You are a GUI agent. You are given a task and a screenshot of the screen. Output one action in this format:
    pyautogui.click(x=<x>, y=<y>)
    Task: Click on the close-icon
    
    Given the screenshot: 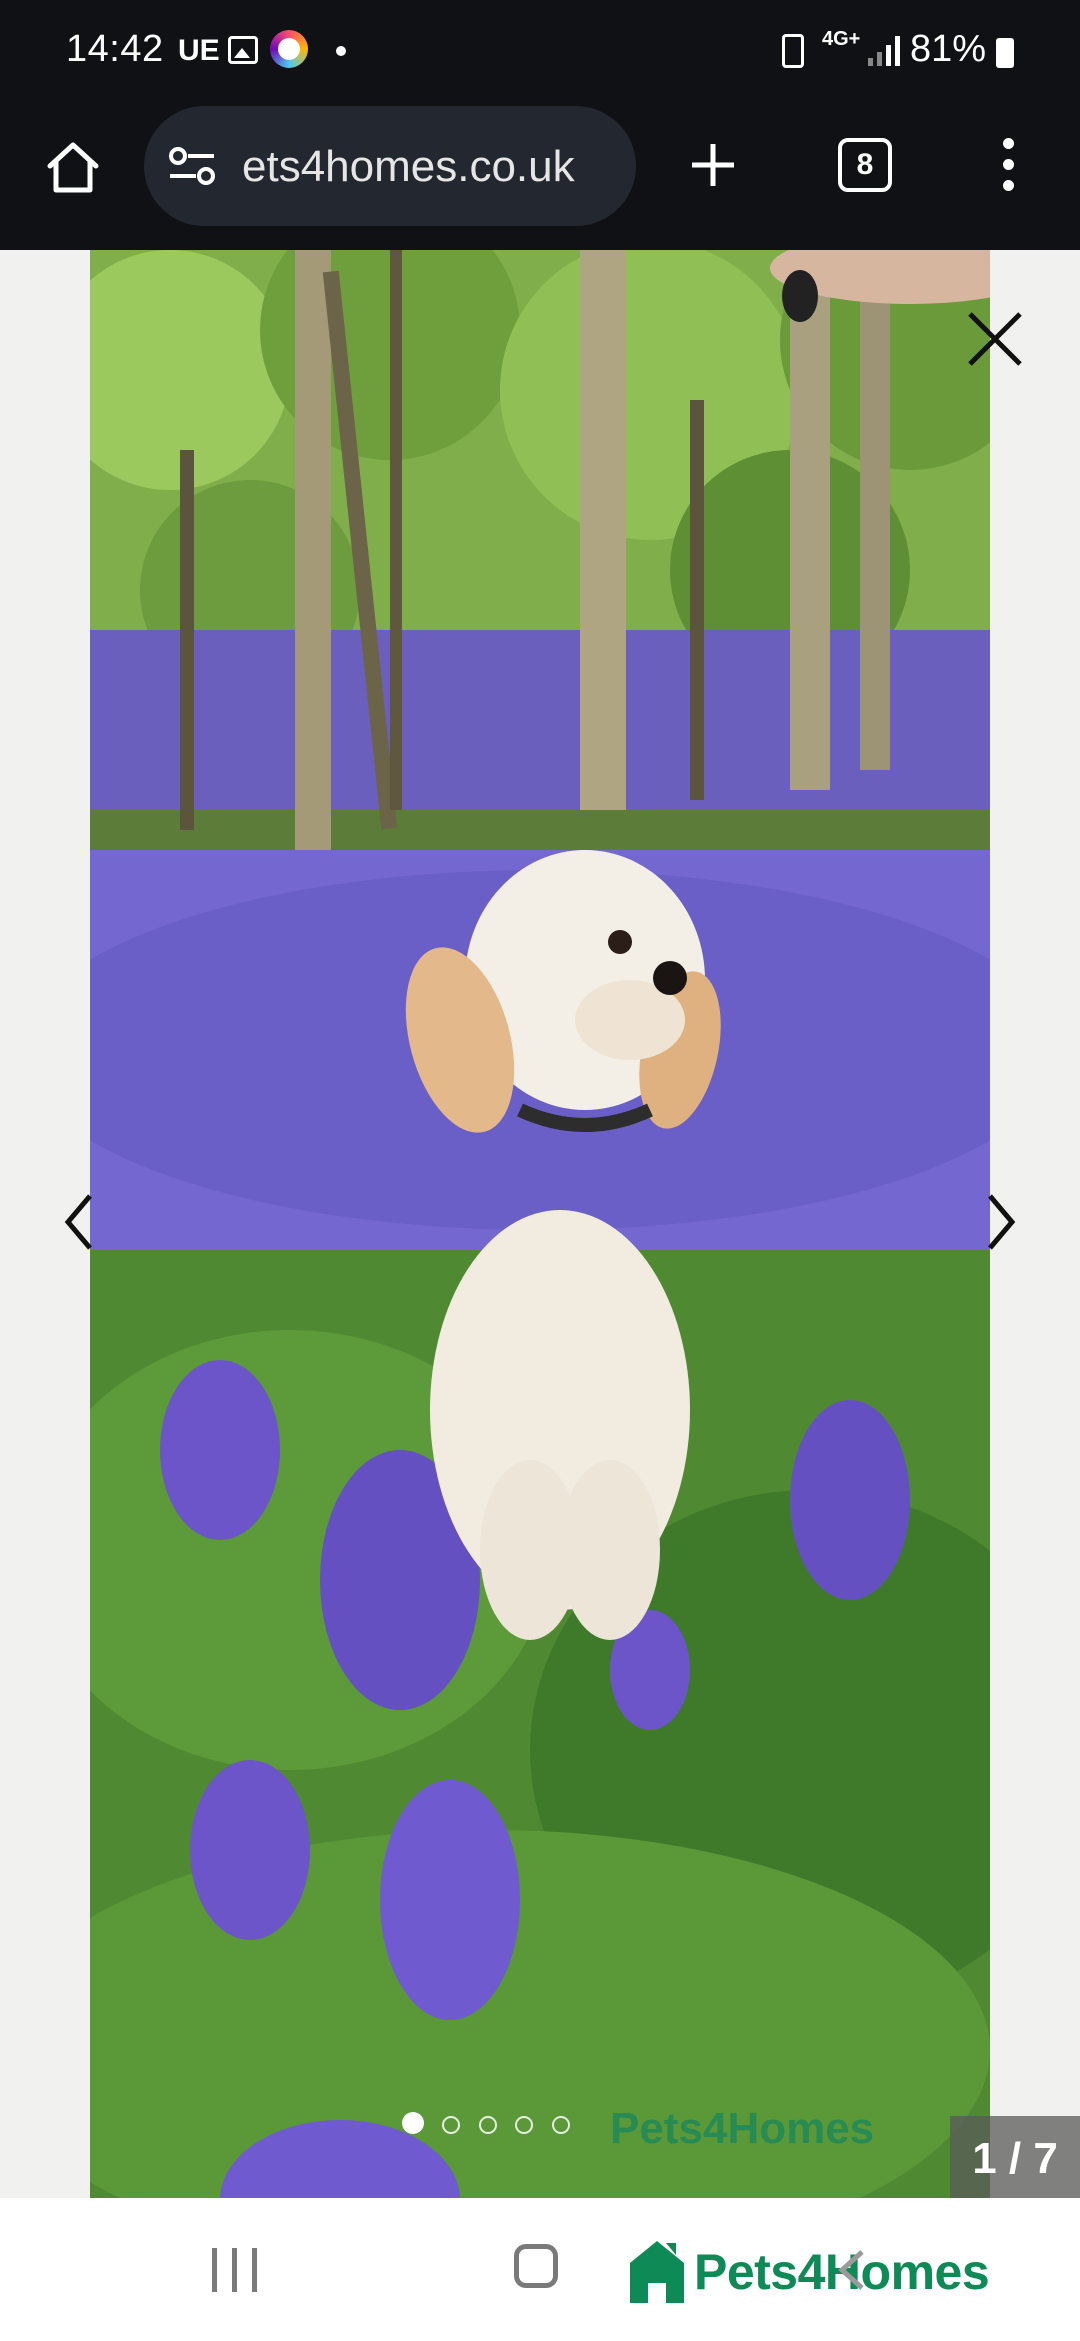 What is the action you would take?
    pyautogui.click(x=995, y=339)
    